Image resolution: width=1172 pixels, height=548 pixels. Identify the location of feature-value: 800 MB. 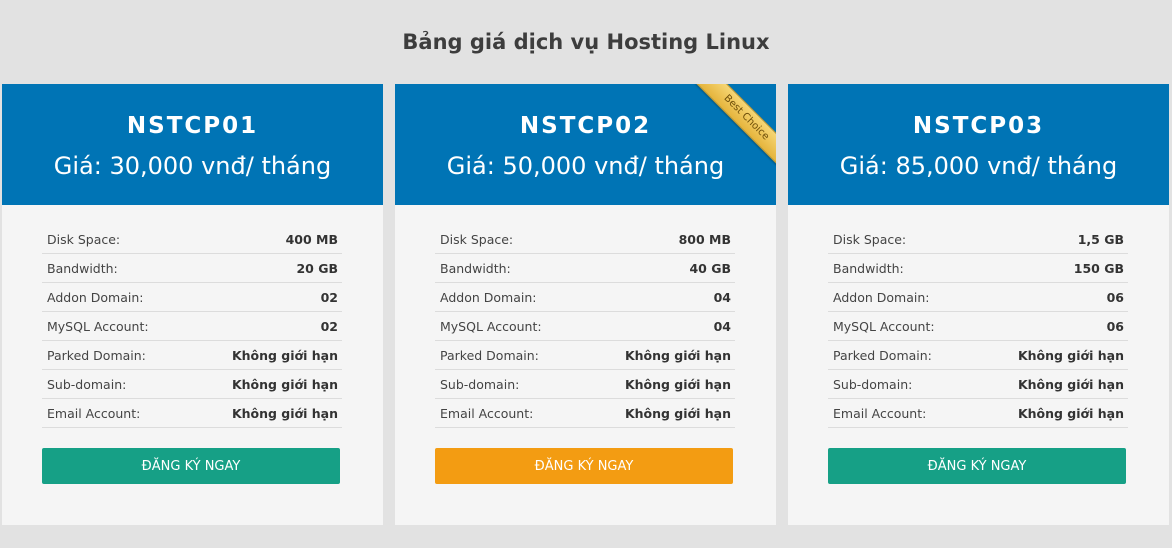
(704, 239).